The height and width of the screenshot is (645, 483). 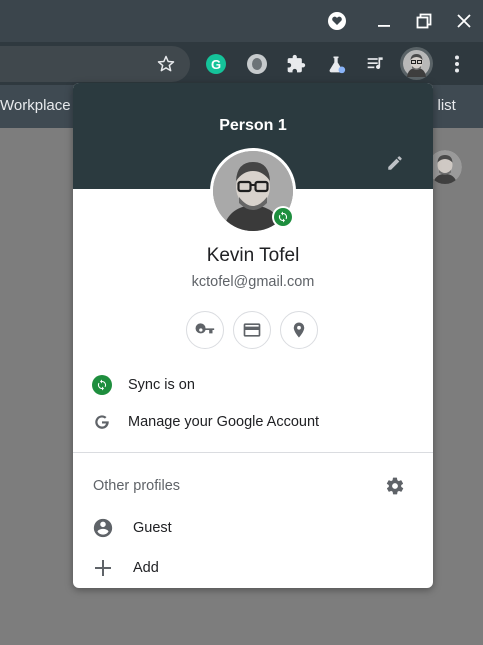 I want to click on extension-icon, so click(x=257, y=64).